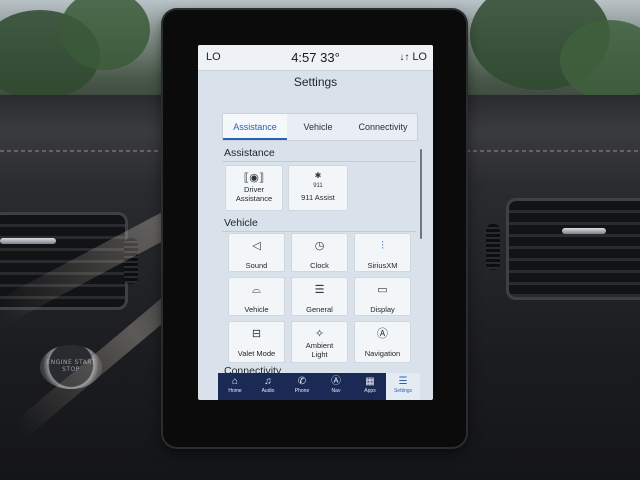  I want to click on nav-label: Audio, so click(268, 391).